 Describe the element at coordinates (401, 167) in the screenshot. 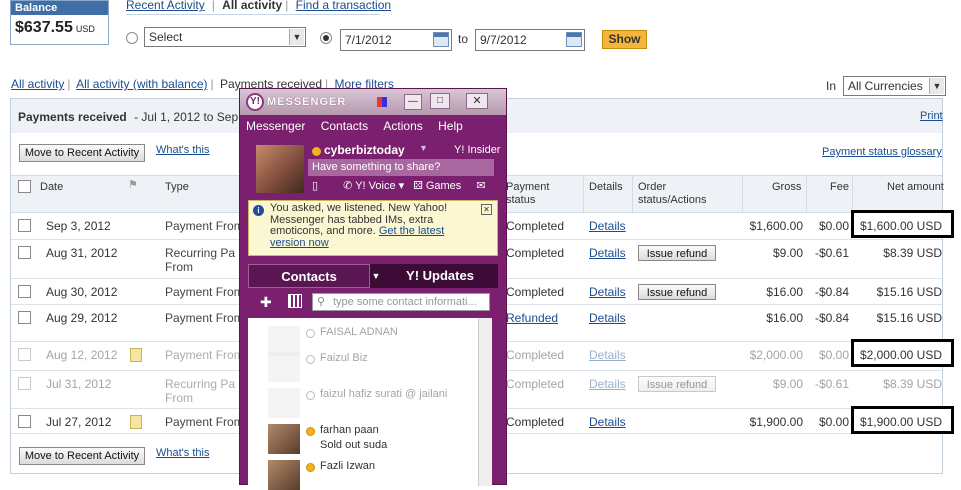

I see `status-message-input: Have something to share?` at that location.